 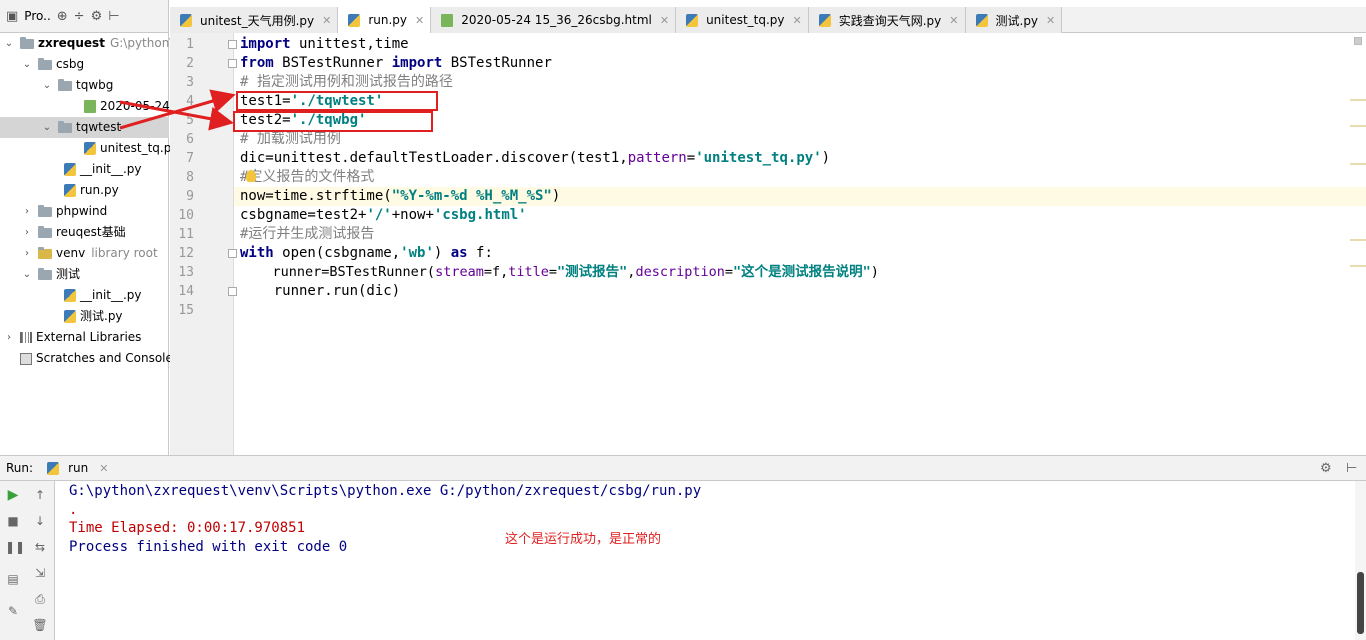 What do you see at coordinates (99, 127) in the screenshot?
I see `tree-item-label: tqwtest` at bounding box center [99, 127].